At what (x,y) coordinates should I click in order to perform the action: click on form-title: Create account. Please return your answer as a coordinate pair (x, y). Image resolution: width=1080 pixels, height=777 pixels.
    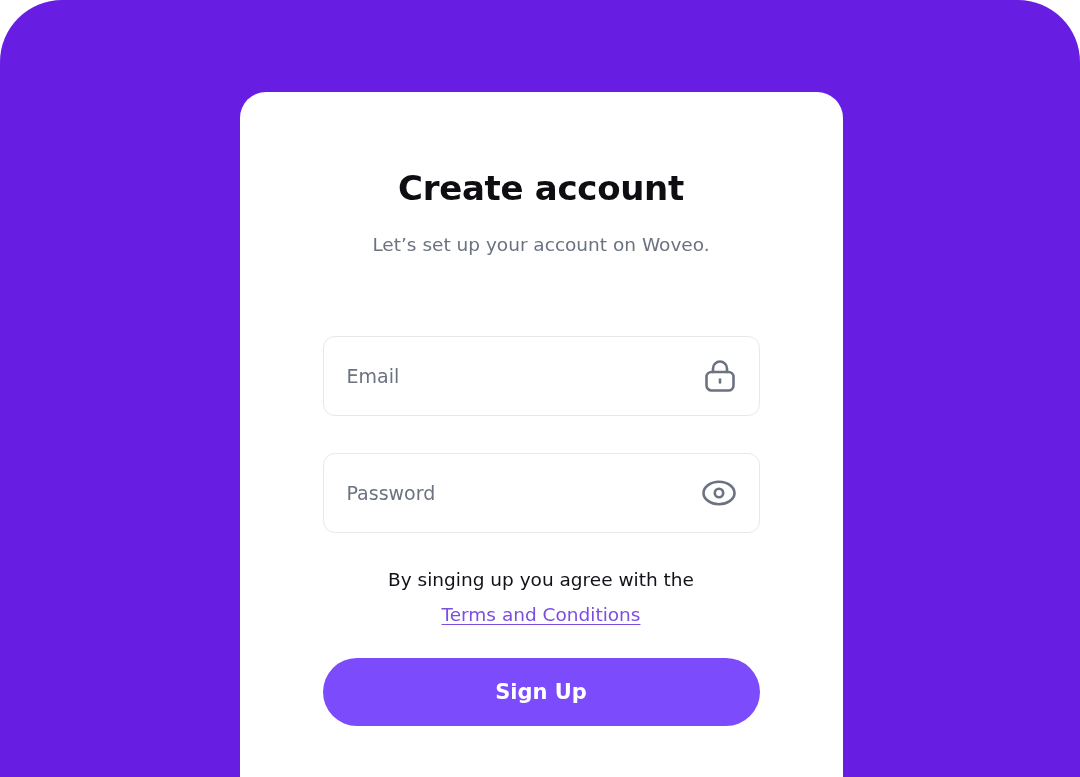
    Looking at the image, I should click on (541, 188).